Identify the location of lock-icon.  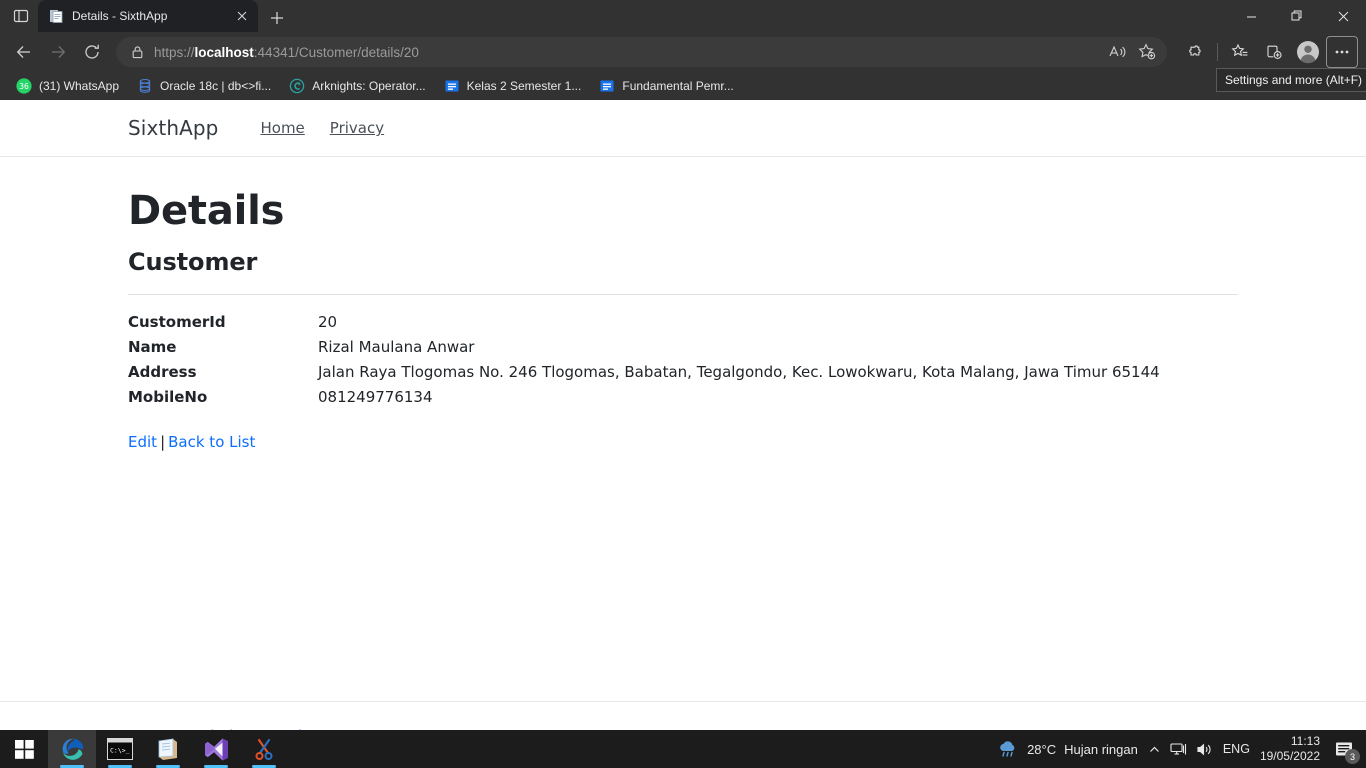
(137, 52).